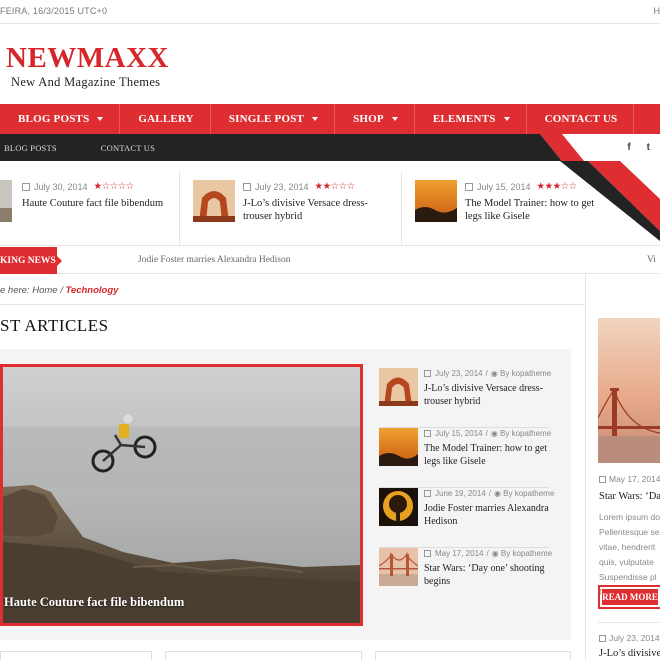 The height and width of the screenshot is (660, 660). Describe the element at coordinates (648, 147) in the screenshot. I see `twitter-icon: t` at that location.